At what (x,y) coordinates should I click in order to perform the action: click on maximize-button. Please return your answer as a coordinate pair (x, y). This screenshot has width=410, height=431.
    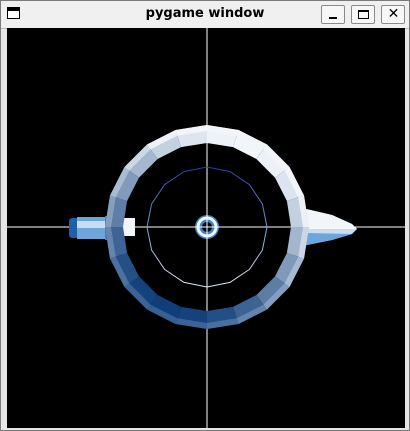
    Looking at the image, I should click on (363, 14).